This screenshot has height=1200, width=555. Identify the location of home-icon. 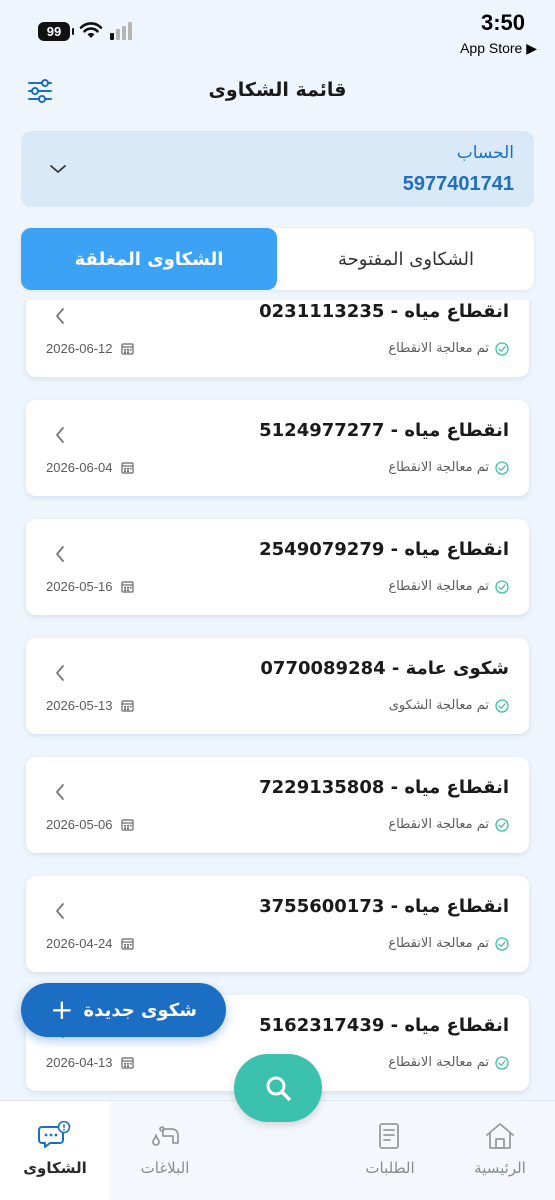
(500, 1136).